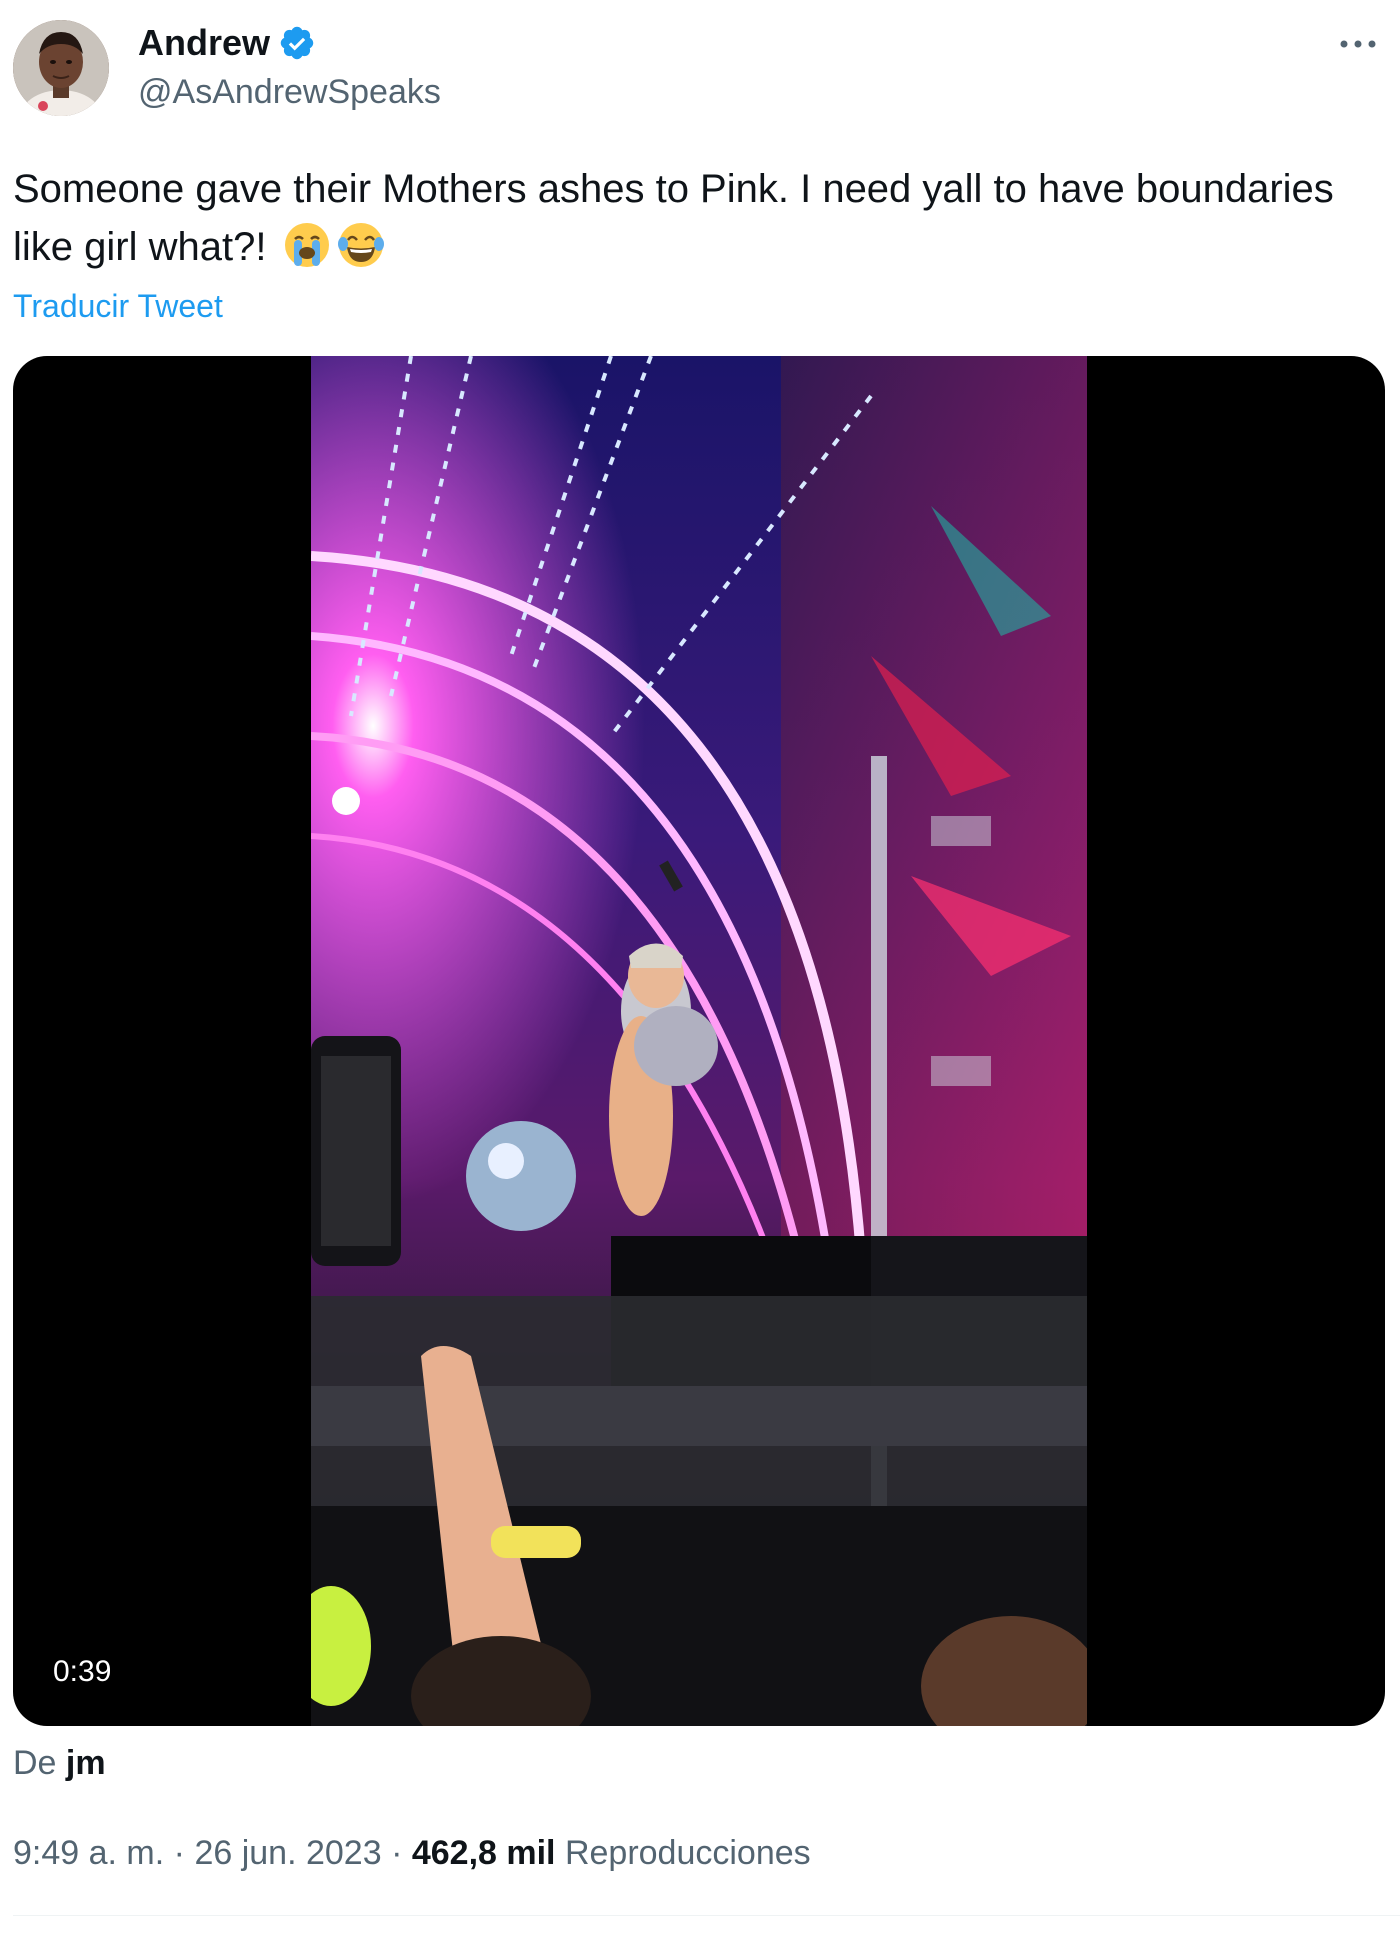 The image size is (1400, 1936). I want to click on face-with-tears-of-joy-icon, so click(361, 245).